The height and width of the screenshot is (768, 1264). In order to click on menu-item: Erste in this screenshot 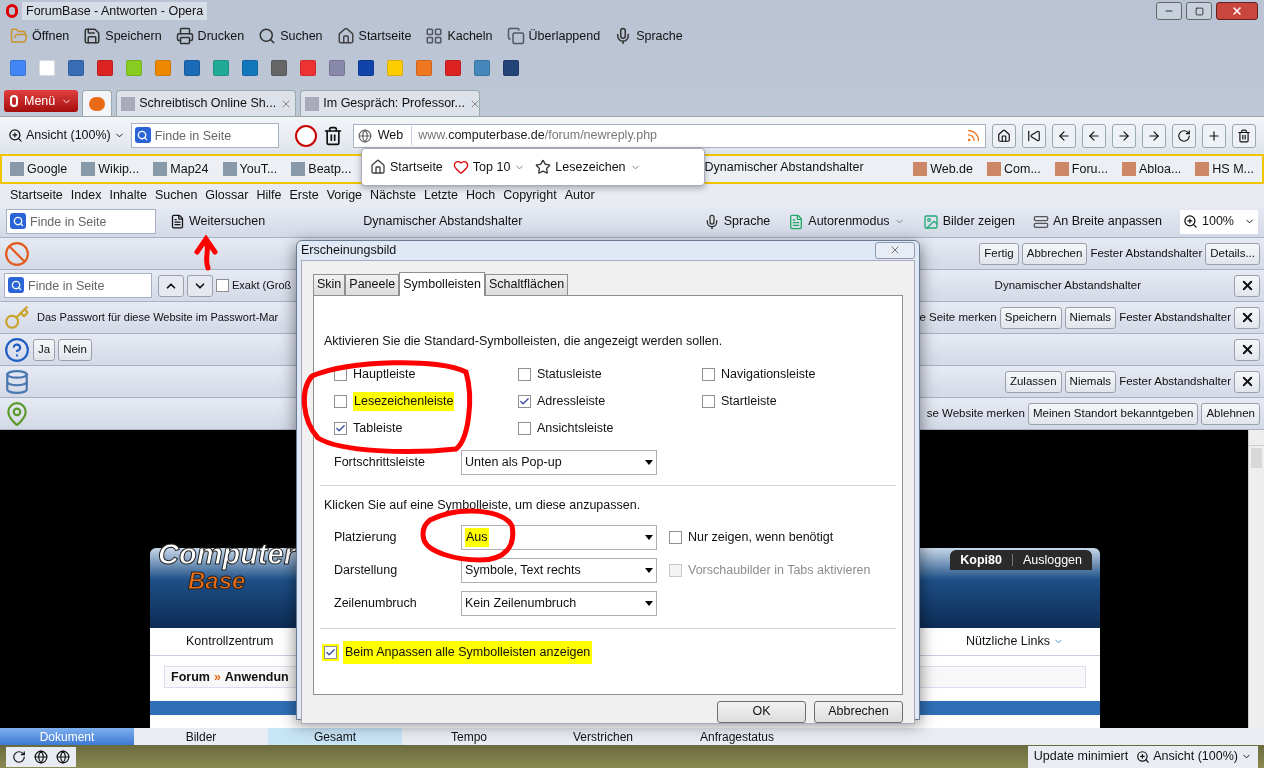, I will do `click(304, 195)`.